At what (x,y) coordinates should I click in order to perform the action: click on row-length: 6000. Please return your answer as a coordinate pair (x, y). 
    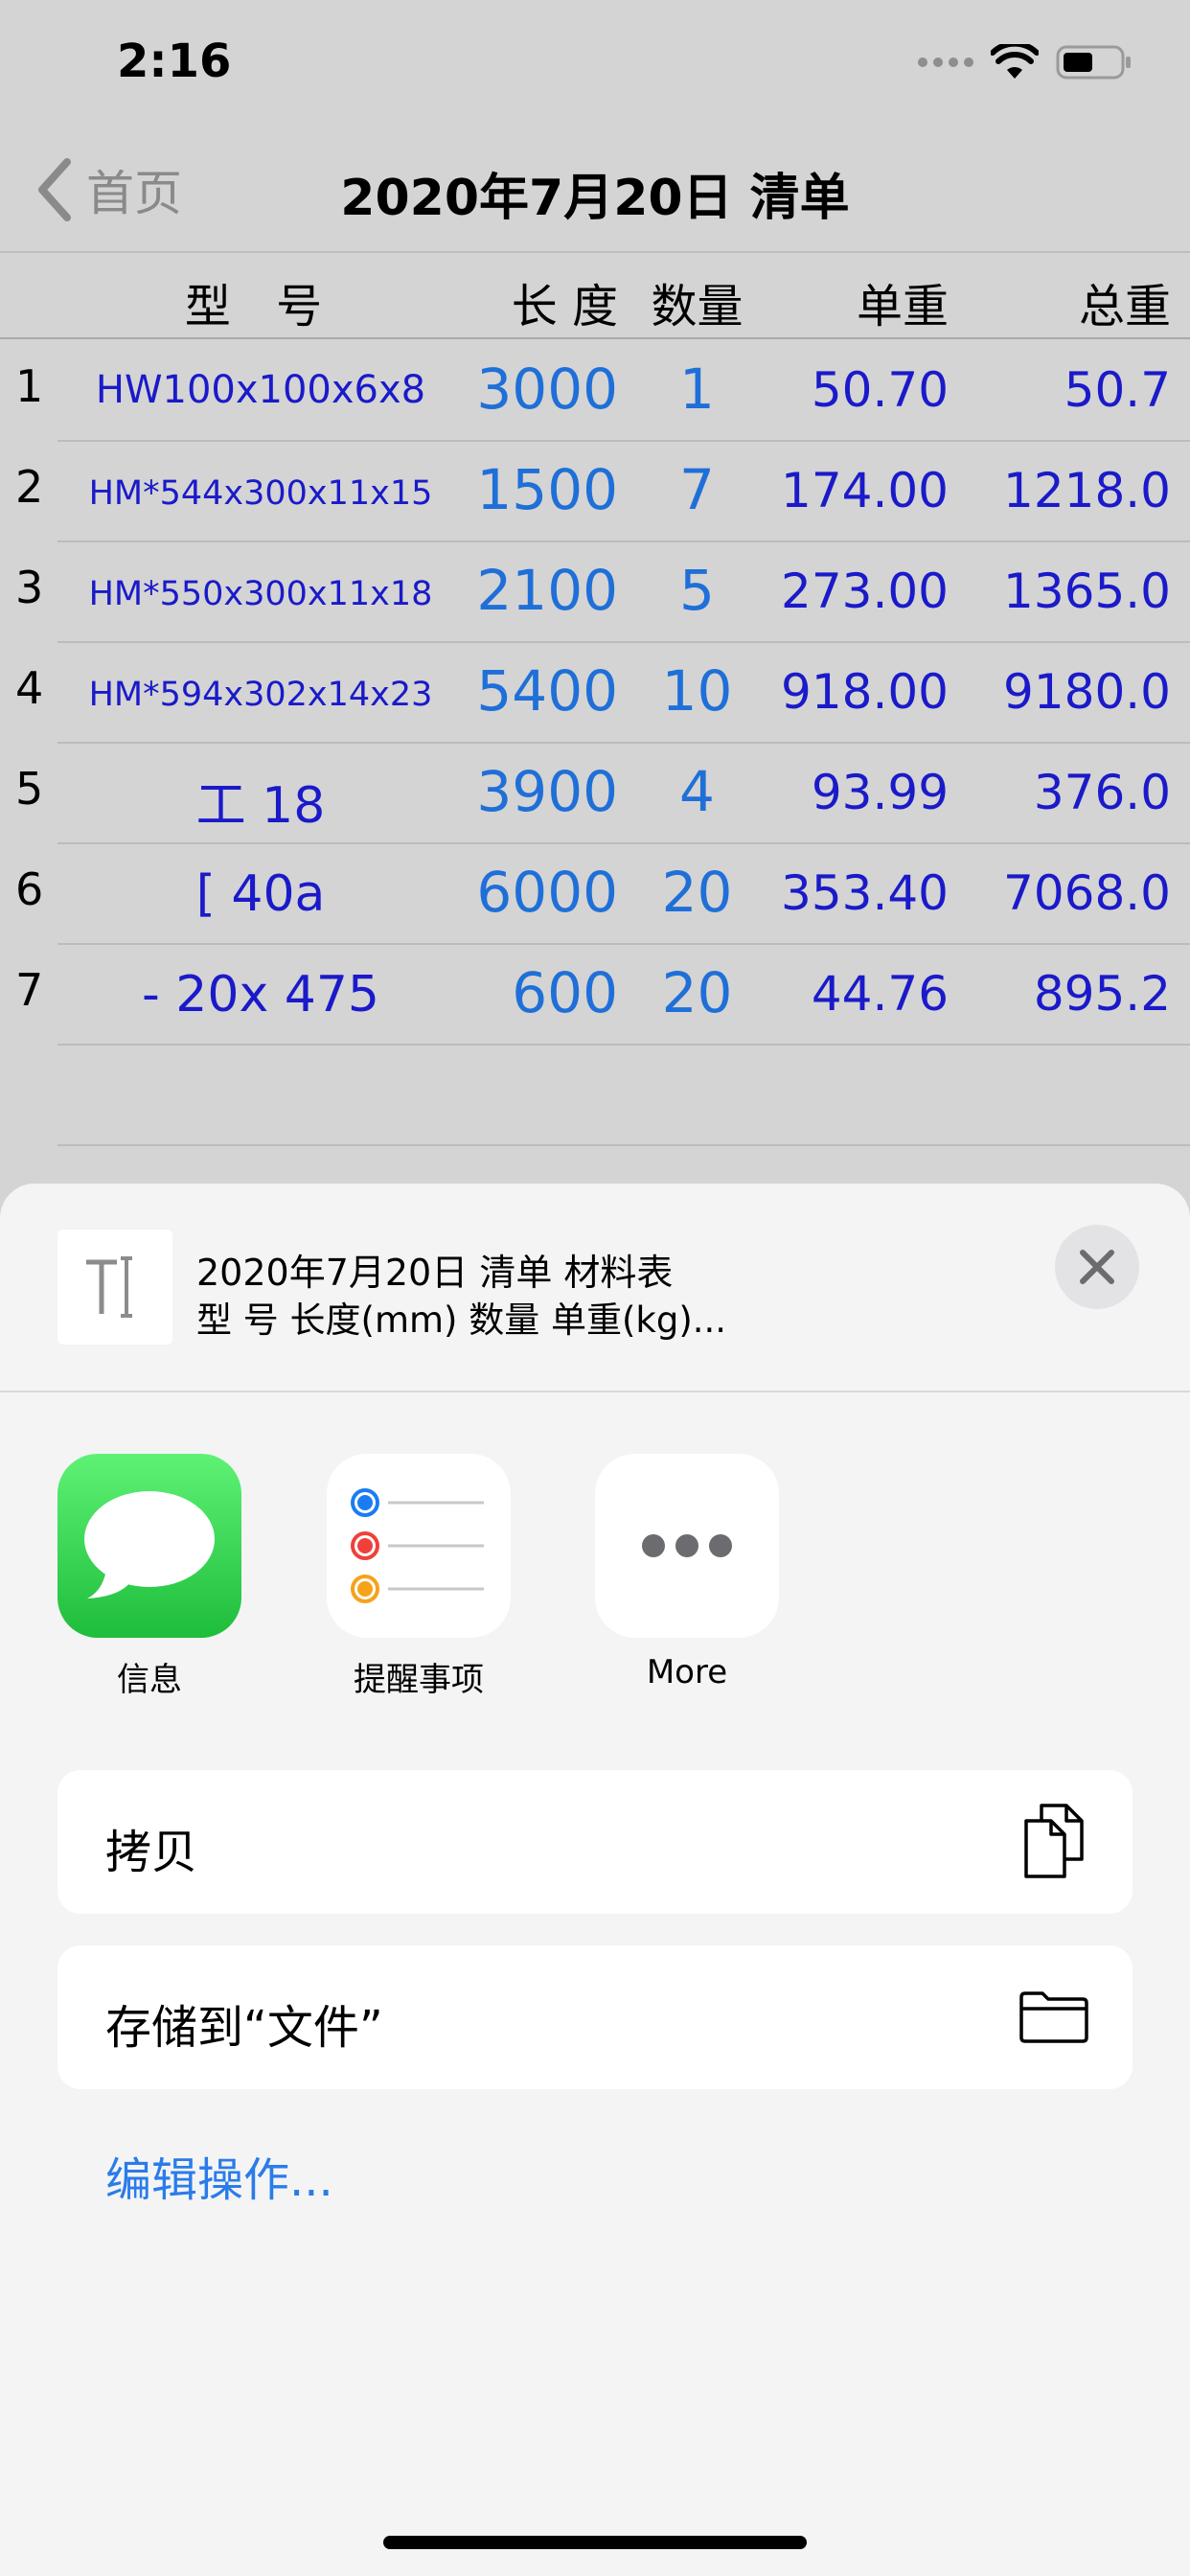
    Looking at the image, I should click on (547, 892).